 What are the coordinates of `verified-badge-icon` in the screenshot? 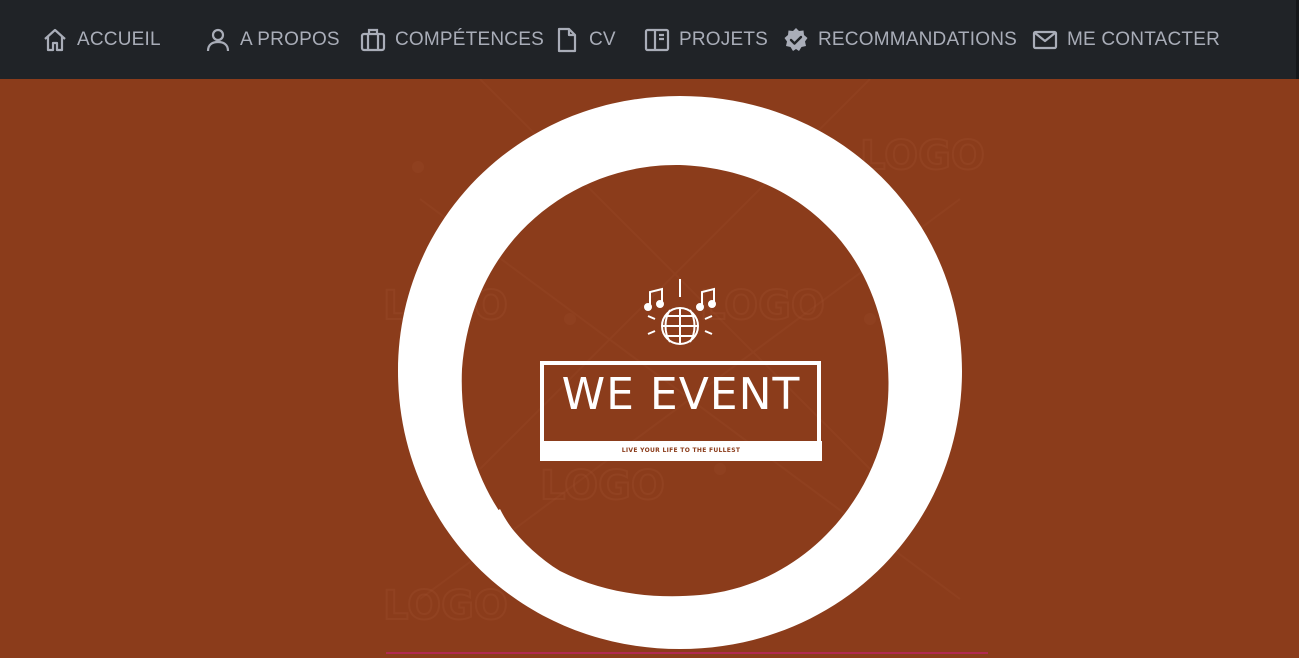 It's located at (796, 40).